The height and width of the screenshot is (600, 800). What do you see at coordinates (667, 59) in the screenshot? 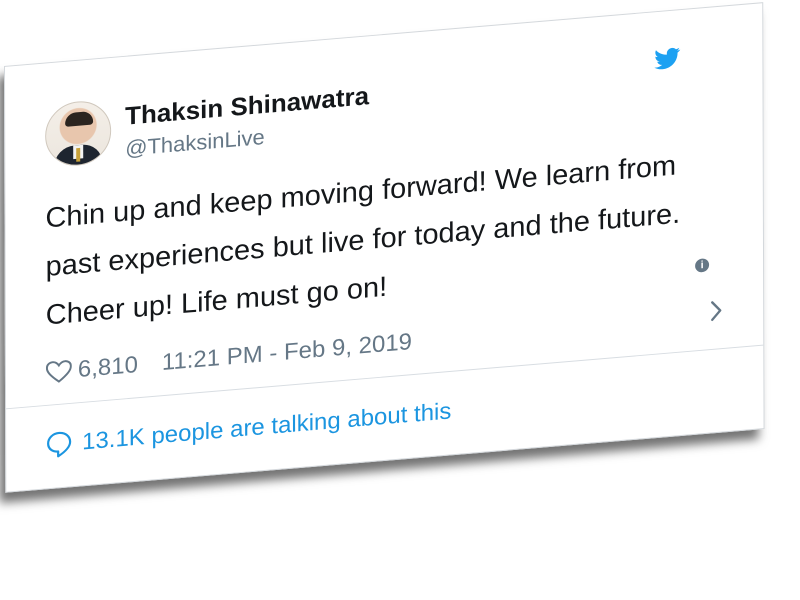
I see `twitter-bird-icon` at bounding box center [667, 59].